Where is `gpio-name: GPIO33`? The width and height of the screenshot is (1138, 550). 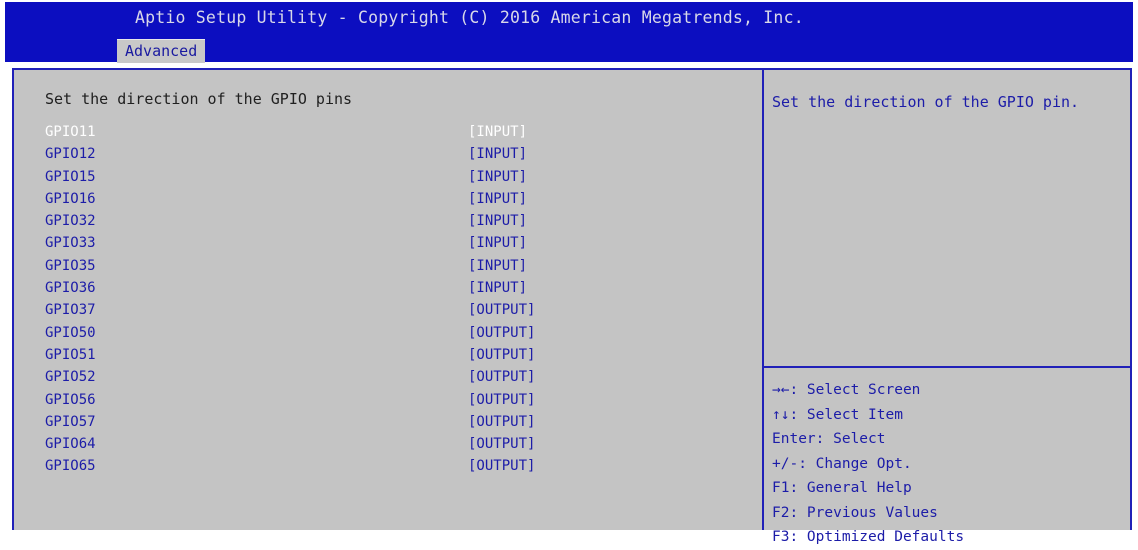
gpio-name: GPIO33 is located at coordinates (70, 243).